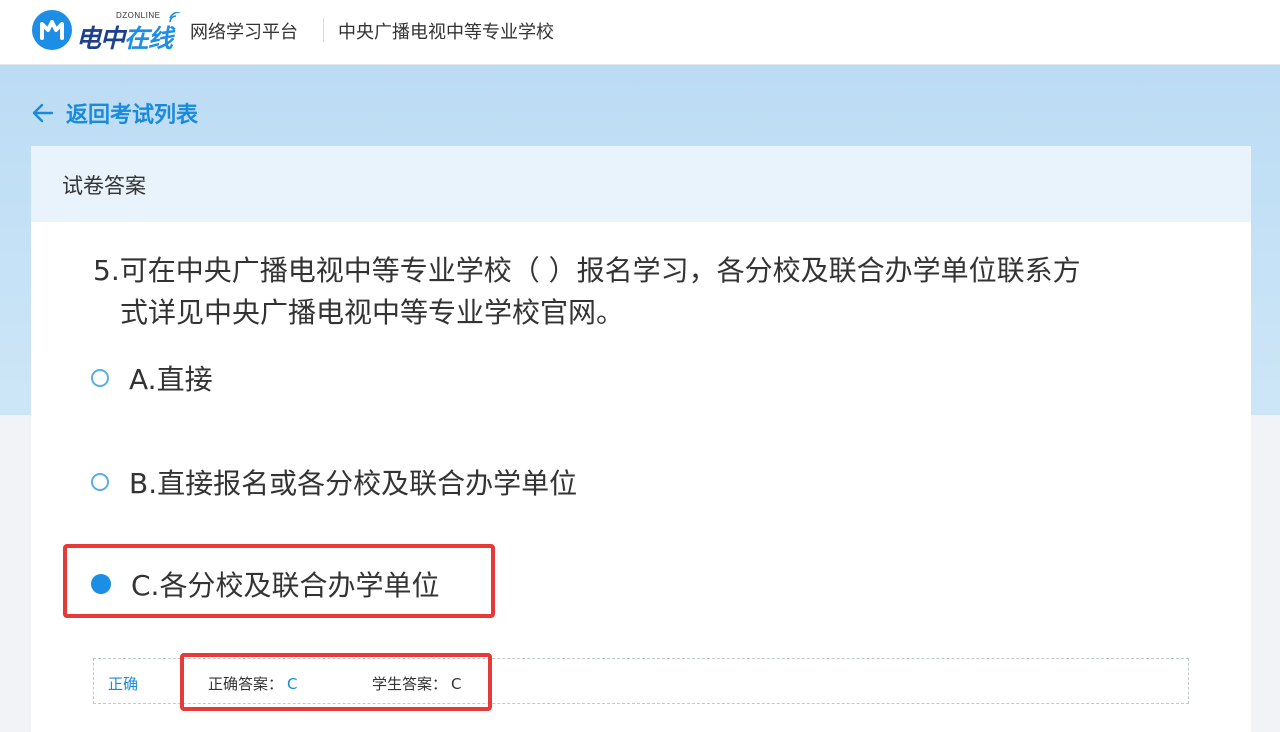 The width and height of the screenshot is (1280, 732). Describe the element at coordinates (52, 30) in the screenshot. I see `logo-mark-icon` at that location.